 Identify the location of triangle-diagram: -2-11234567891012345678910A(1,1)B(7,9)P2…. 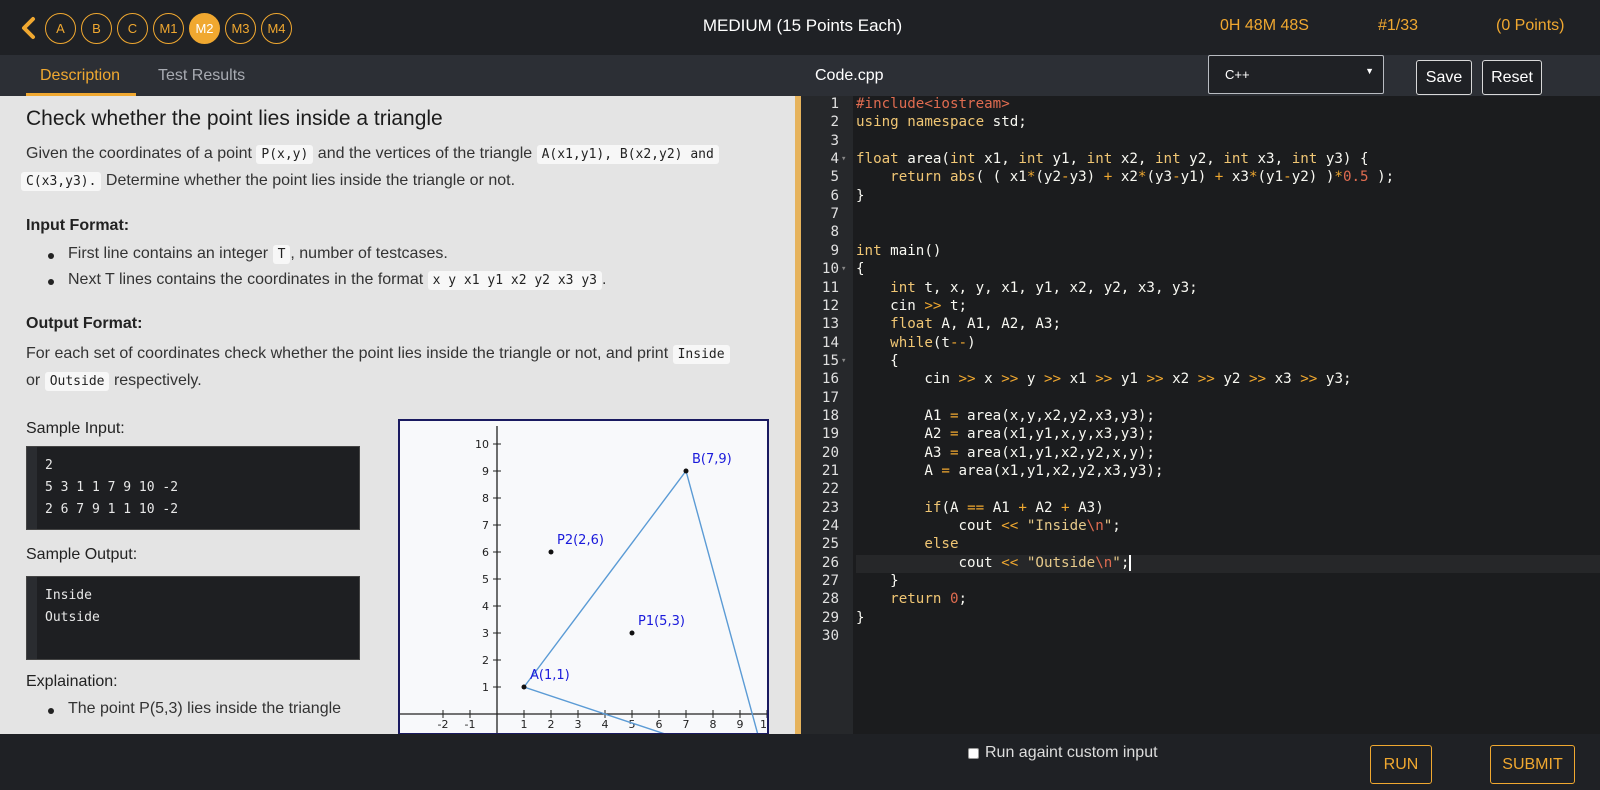
(583, 577).